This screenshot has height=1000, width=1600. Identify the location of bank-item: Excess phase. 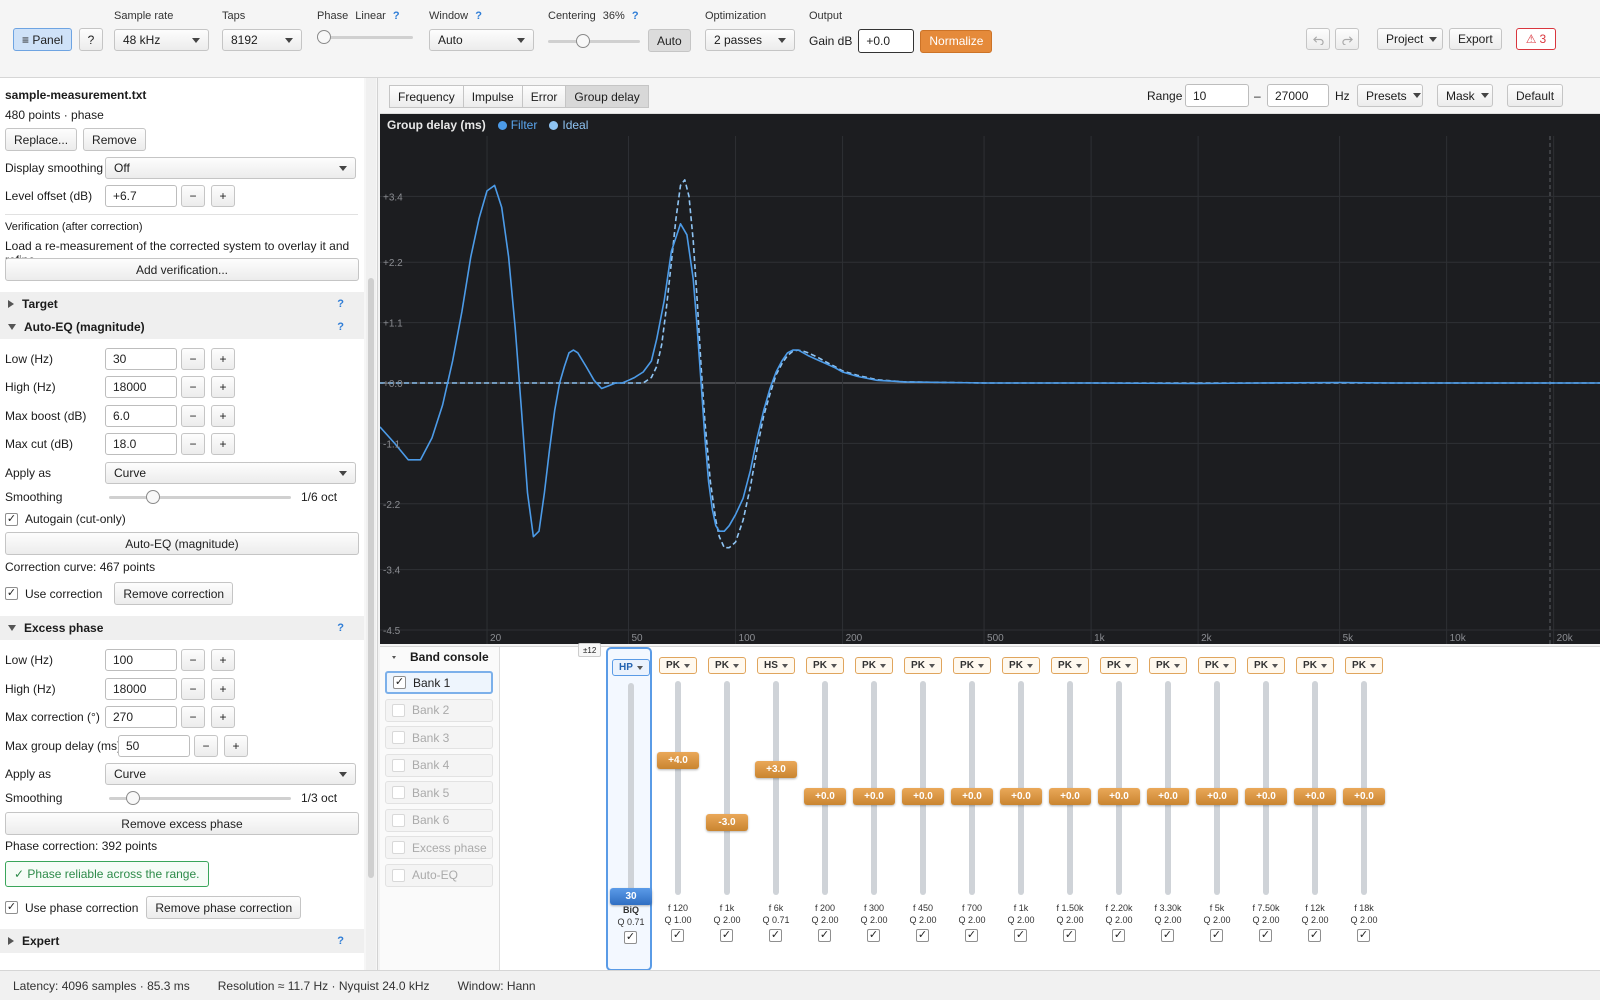
(439, 847).